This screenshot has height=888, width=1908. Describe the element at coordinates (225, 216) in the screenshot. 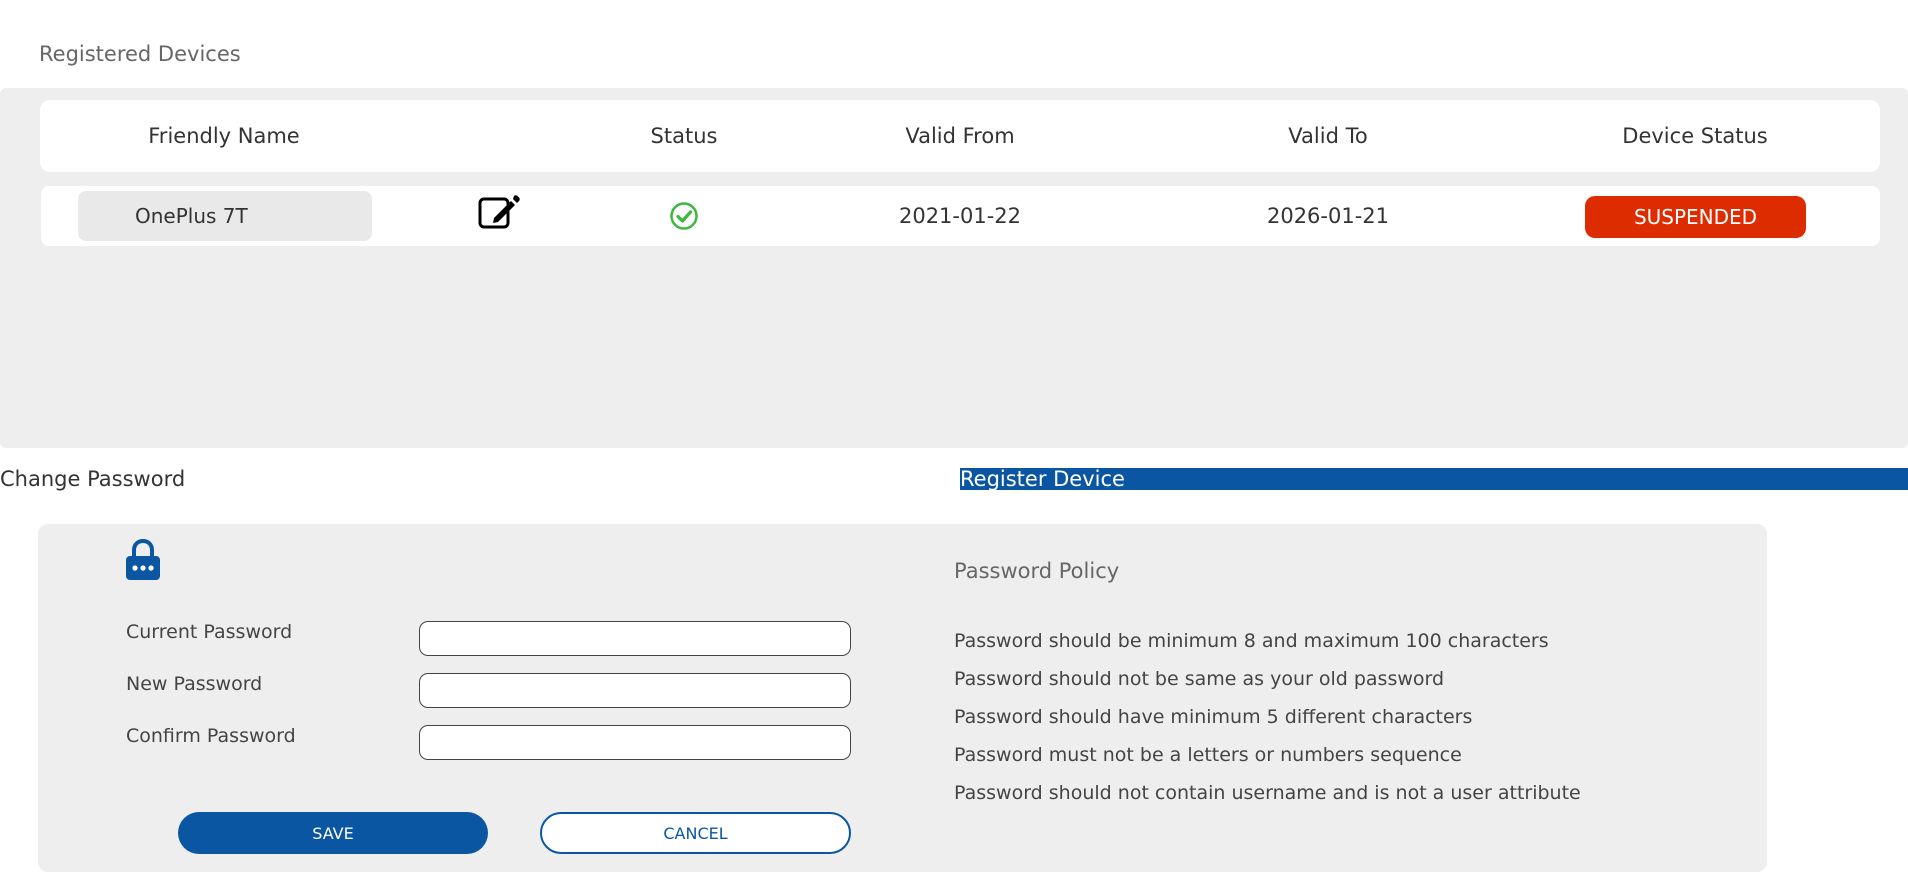

I see `friendly-name-field: OnePlus 7T` at that location.